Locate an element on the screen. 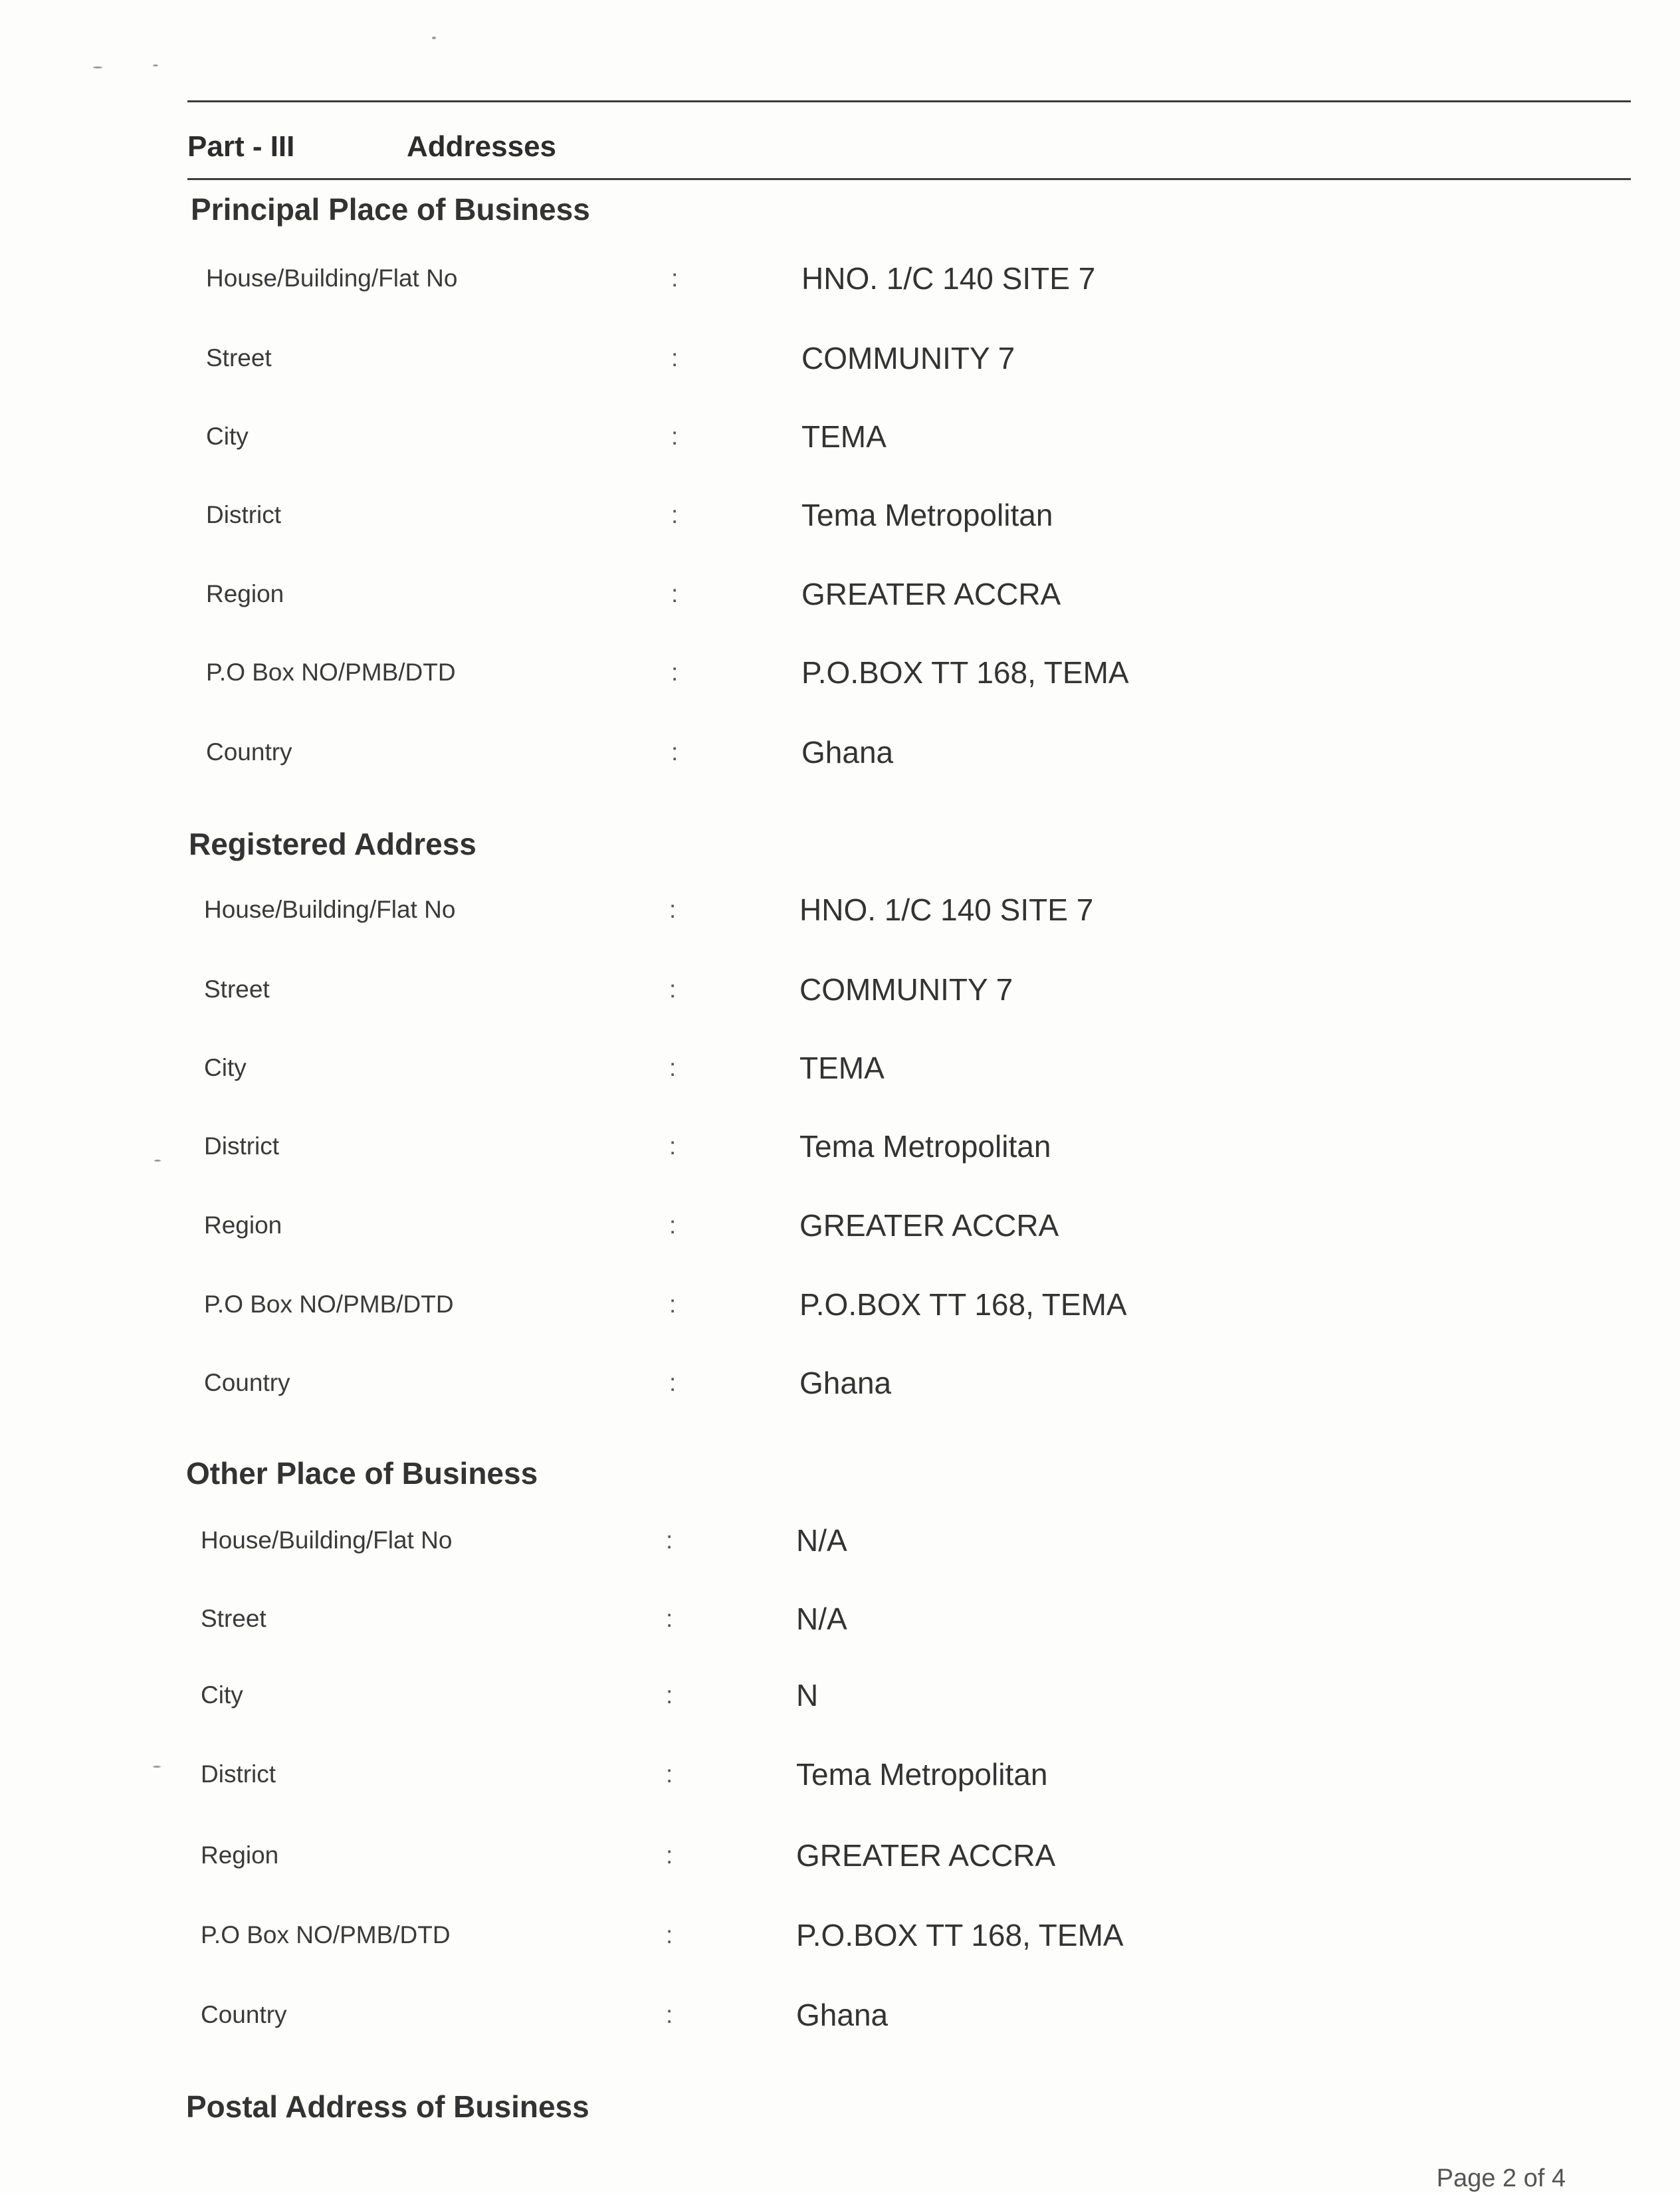 Image resolution: width=1680 pixels, height=2193 pixels. row-other-house: House/Building/Flat No : N/A is located at coordinates (832, 1544).